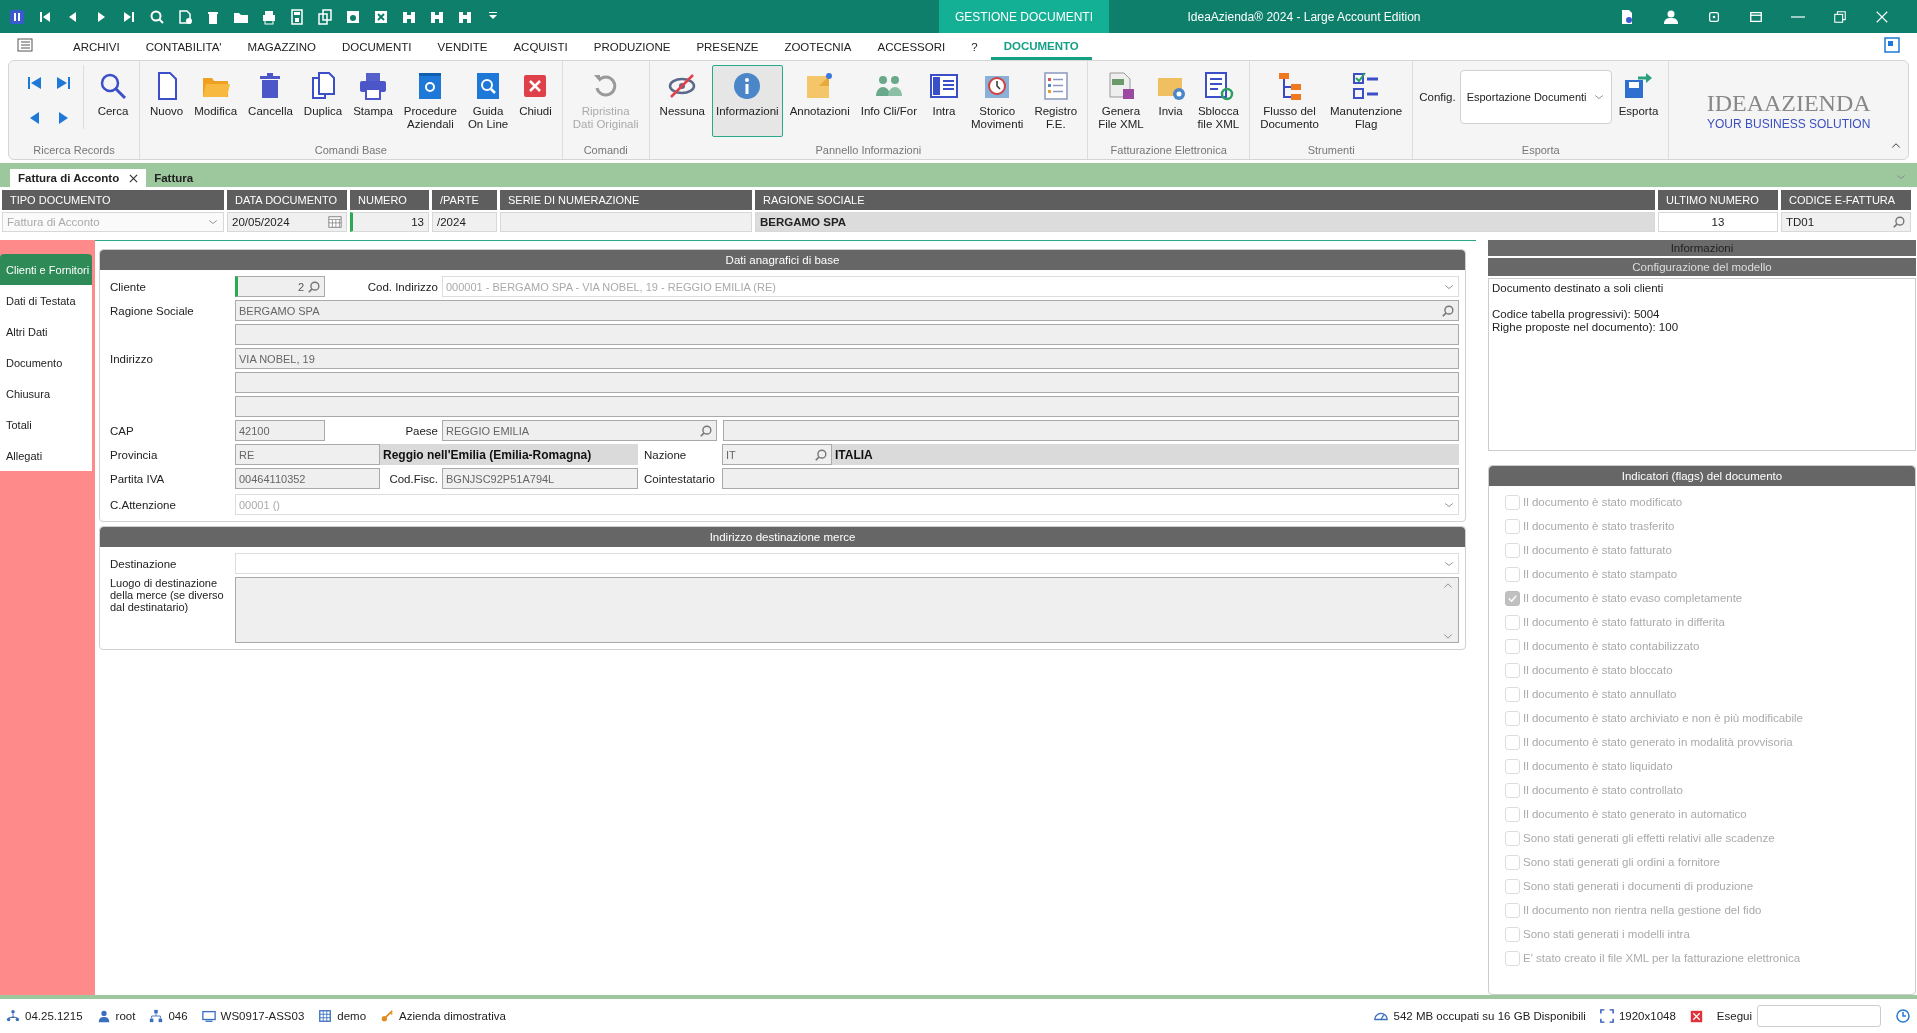 This screenshot has height=1033, width=1917. Describe the element at coordinates (1304, 16) in the screenshot. I see `window-title: IdeaAzienda® 2024 - Large Account Edition` at that location.